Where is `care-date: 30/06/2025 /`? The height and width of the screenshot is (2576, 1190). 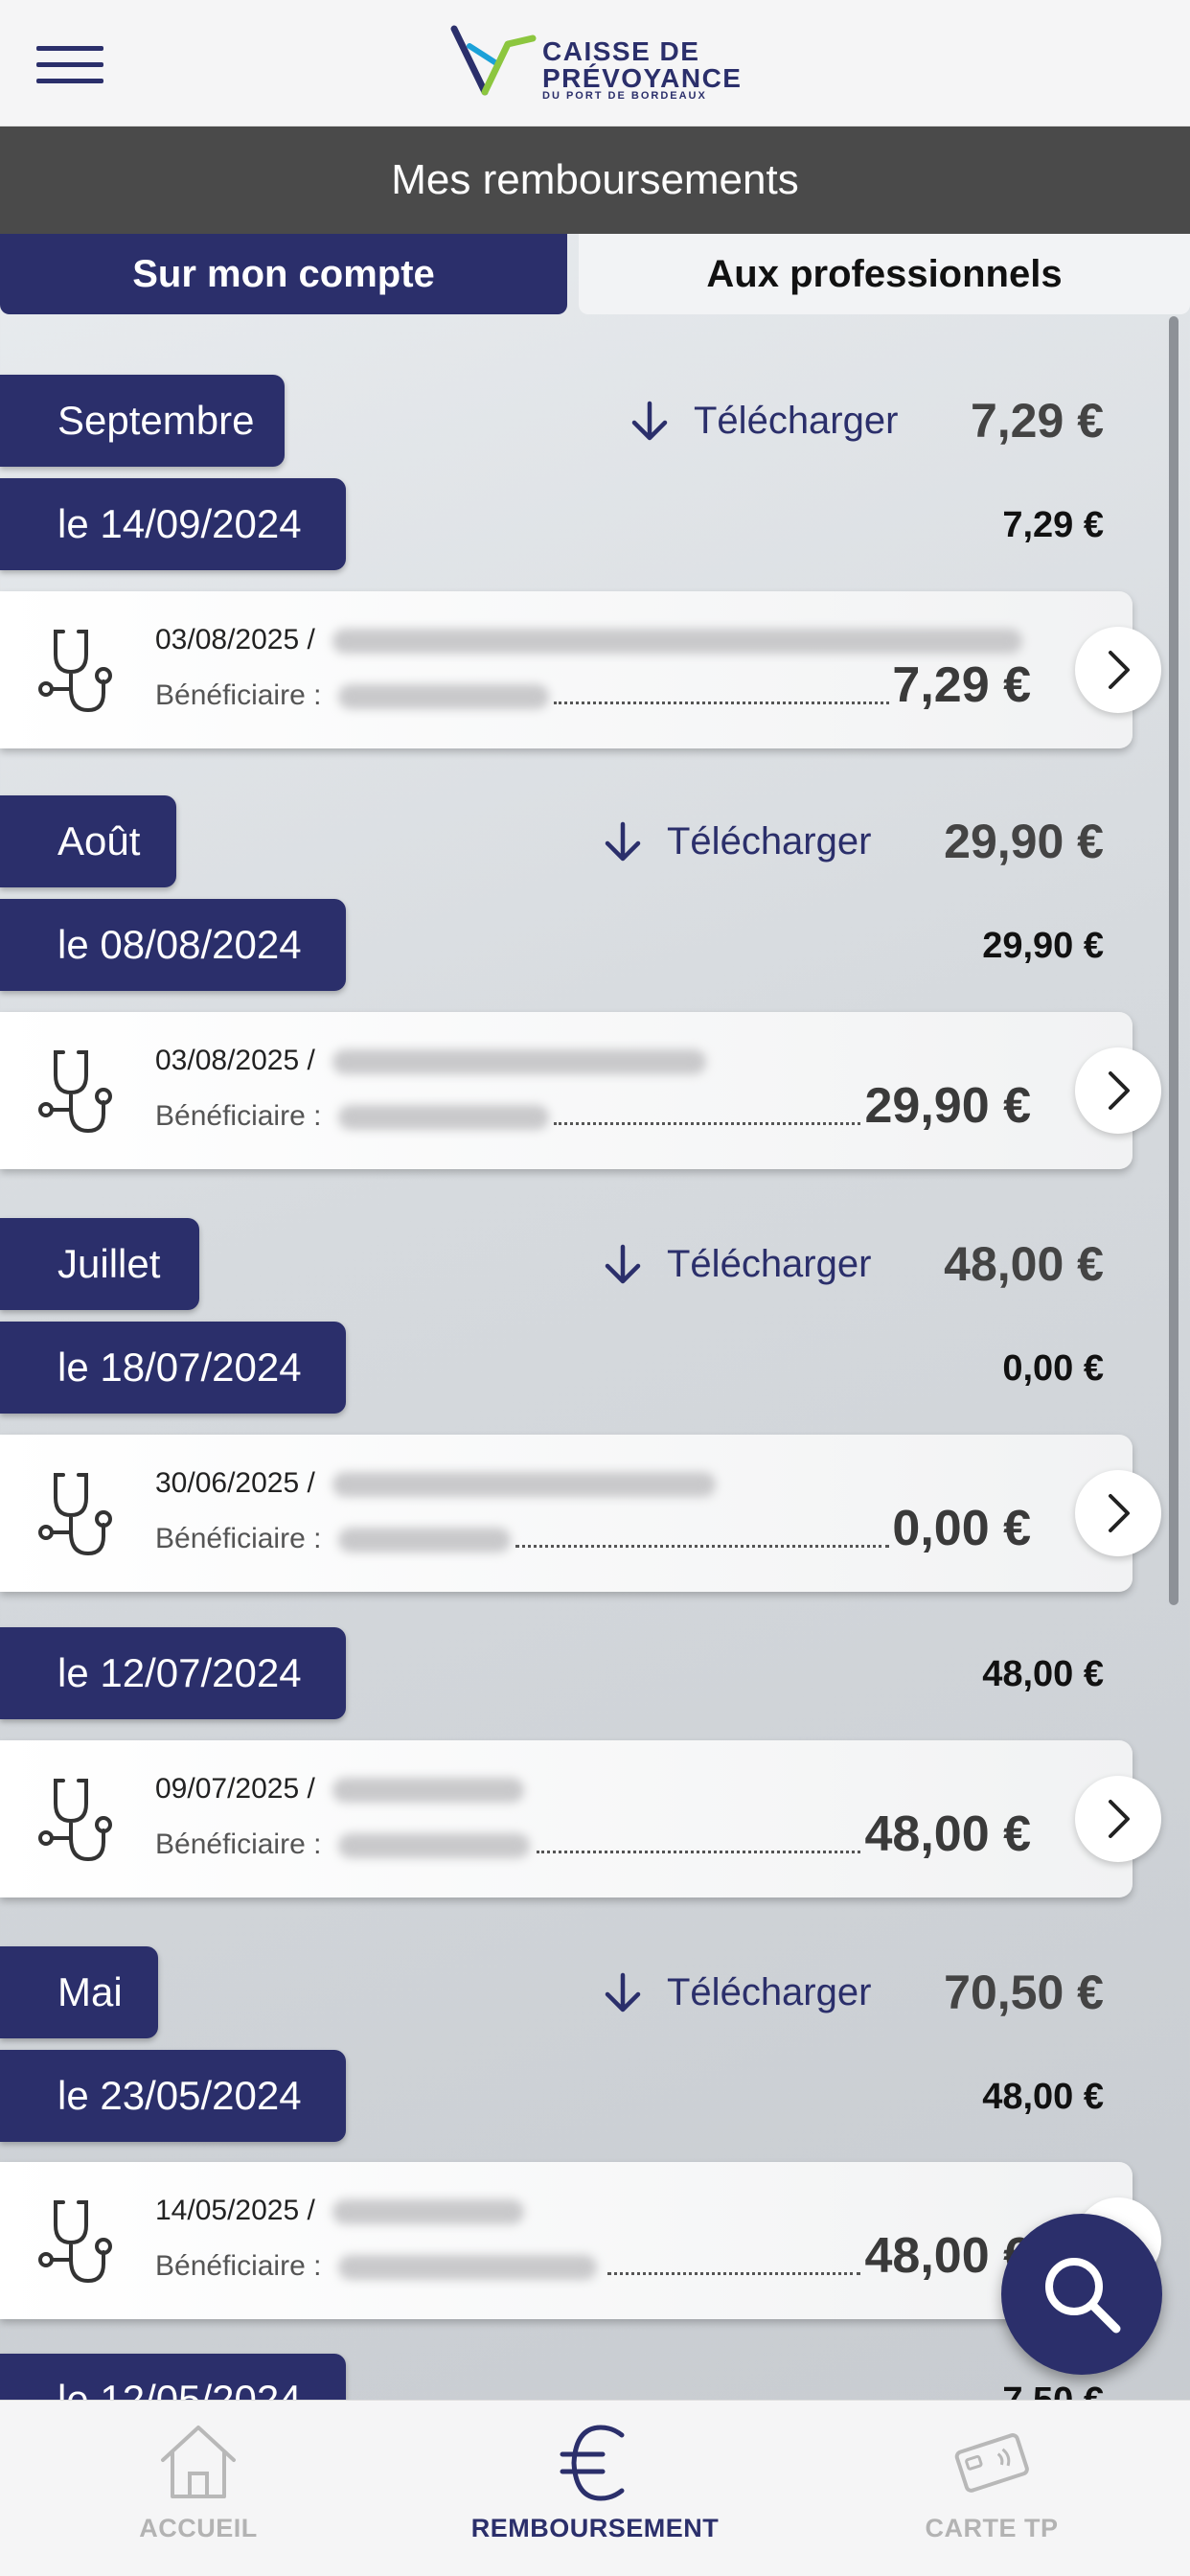 care-date: 30/06/2025 / is located at coordinates (235, 1483).